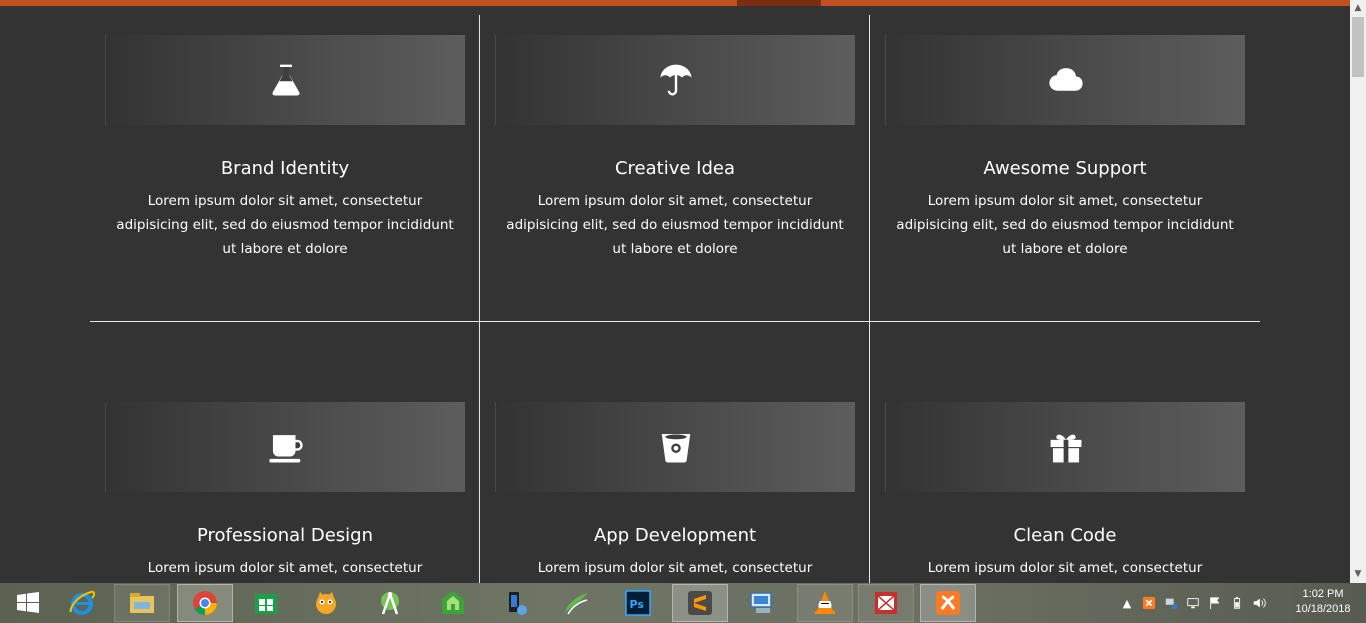  I want to click on home-app-icon, so click(453, 603).